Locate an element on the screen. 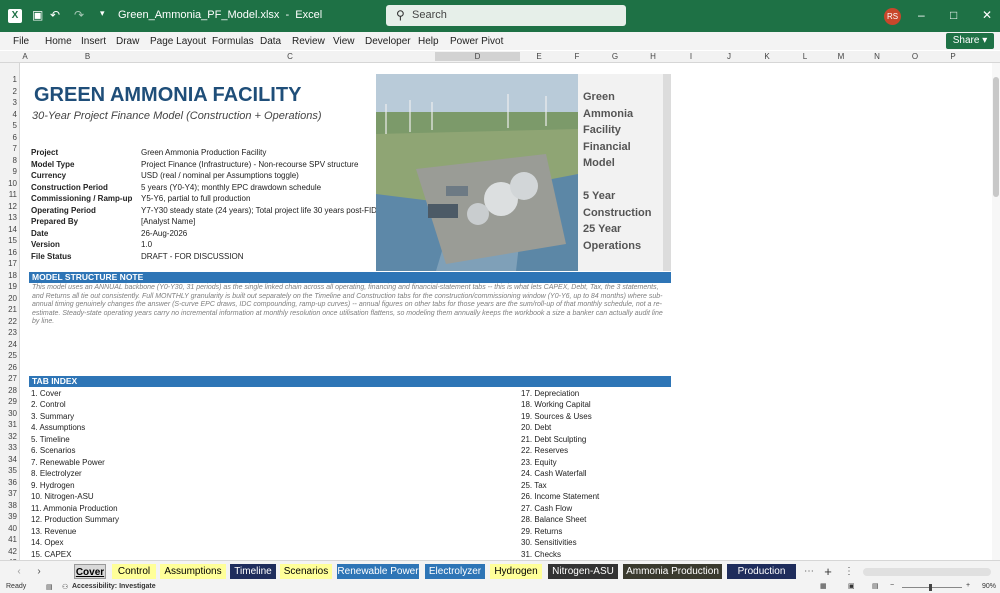 This screenshot has height=593, width=1000. index-item: 23. Equity is located at coordinates (539, 462).